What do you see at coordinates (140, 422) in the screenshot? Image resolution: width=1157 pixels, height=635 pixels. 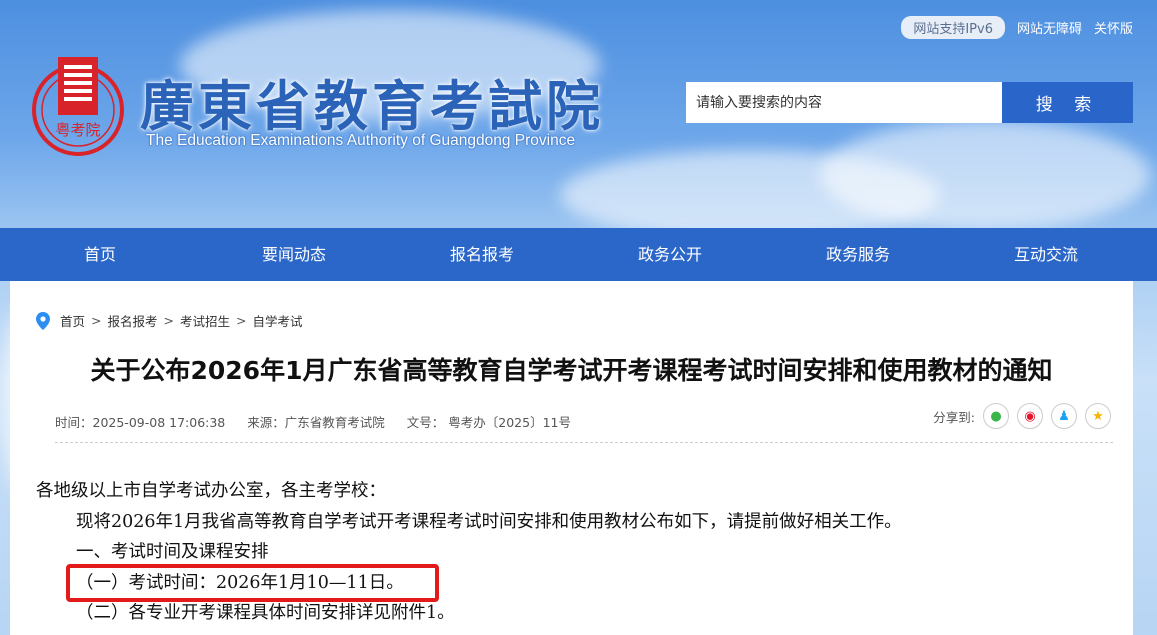 I see `publish-time: 时间：2025-09-08 17:06:38` at bounding box center [140, 422].